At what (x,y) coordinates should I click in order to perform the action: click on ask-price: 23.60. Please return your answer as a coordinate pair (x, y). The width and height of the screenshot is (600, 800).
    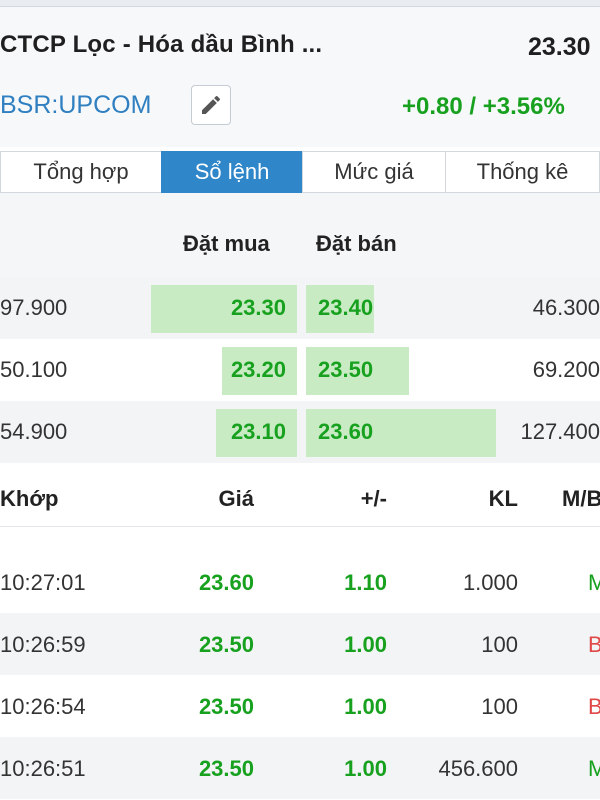
    Looking at the image, I should click on (346, 431).